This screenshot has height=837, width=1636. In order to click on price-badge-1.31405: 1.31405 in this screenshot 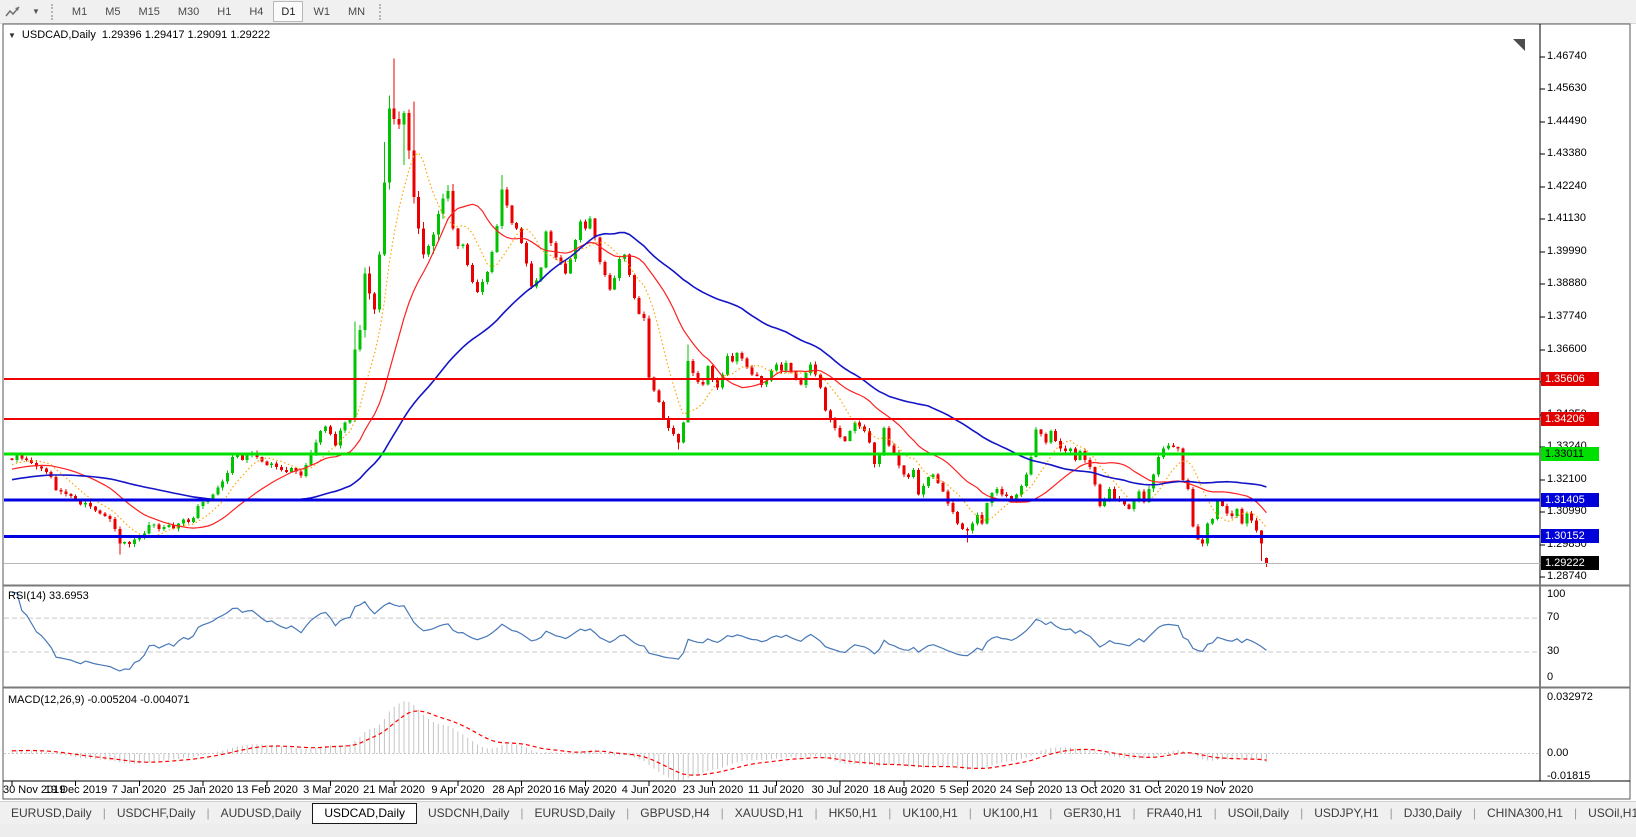, I will do `click(1570, 500)`.